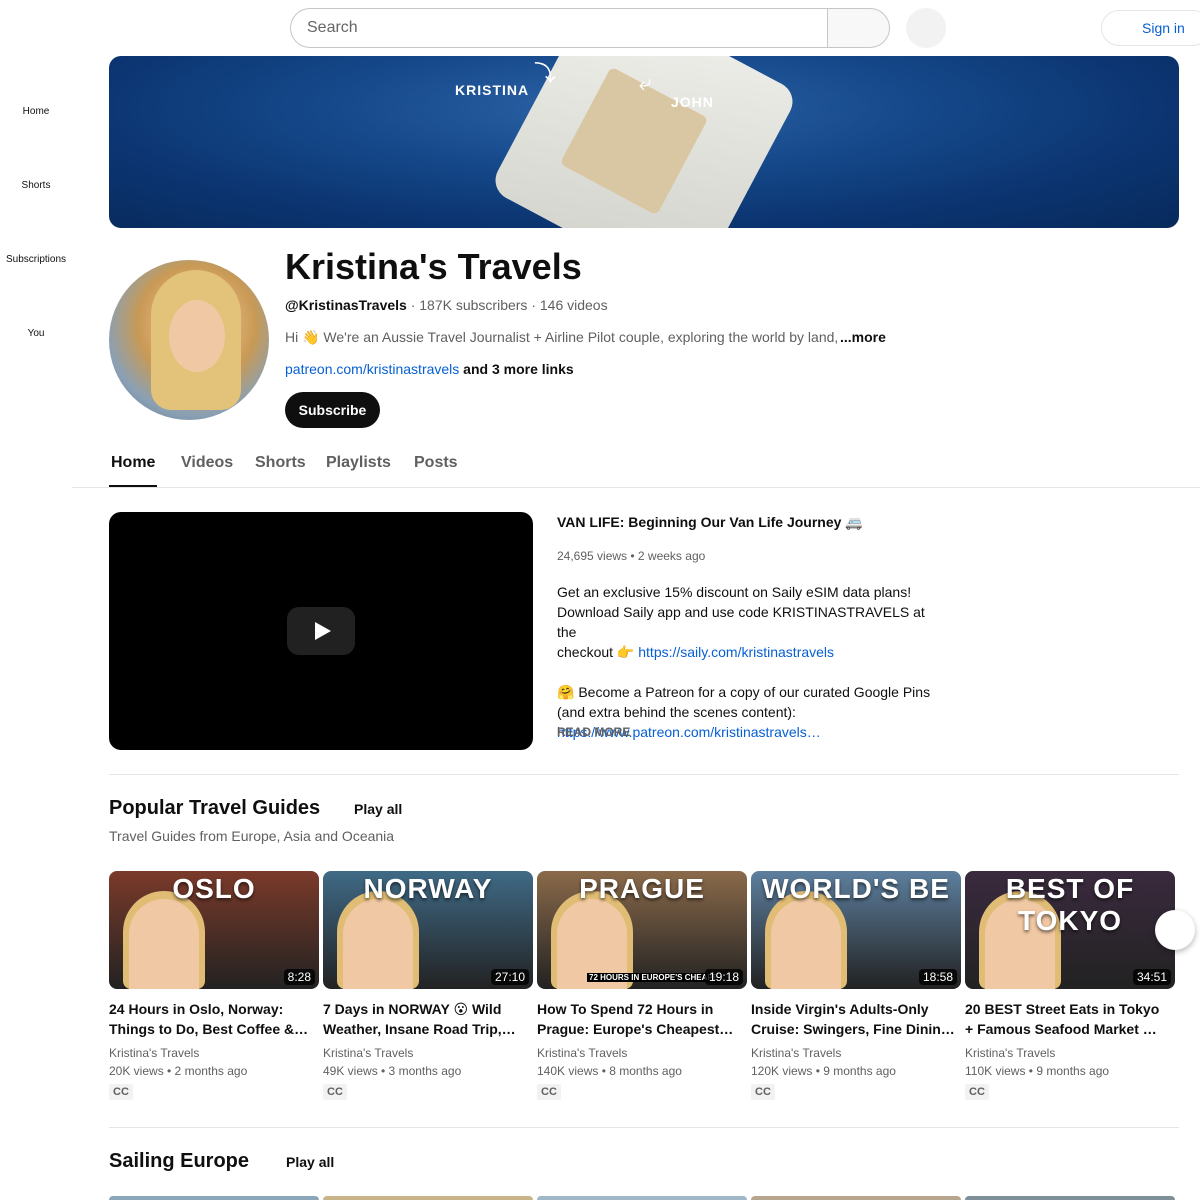  What do you see at coordinates (332, 410) in the screenshot?
I see `subscribe-button: Subscribe` at bounding box center [332, 410].